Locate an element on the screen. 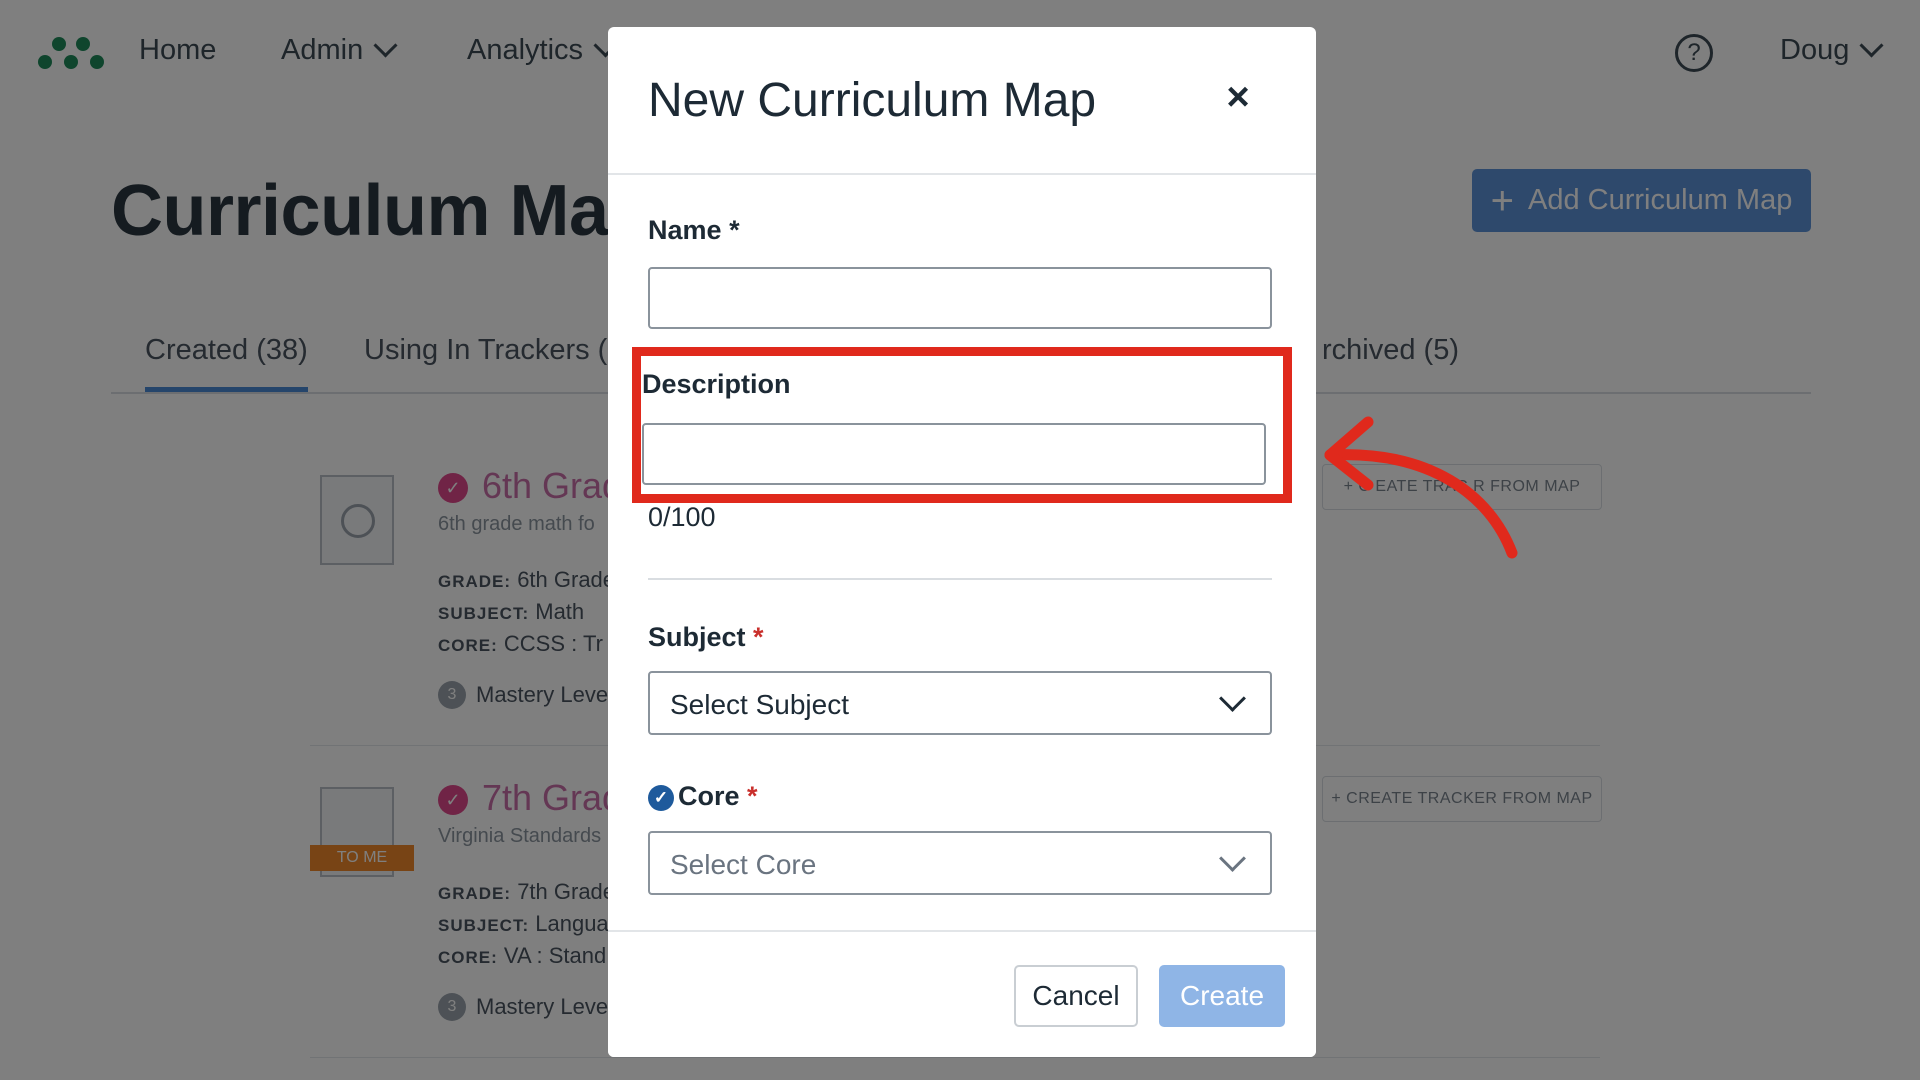 Image resolution: width=1920 pixels, height=1080 pixels. description-highlight: Description is located at coordinates (962, 425).